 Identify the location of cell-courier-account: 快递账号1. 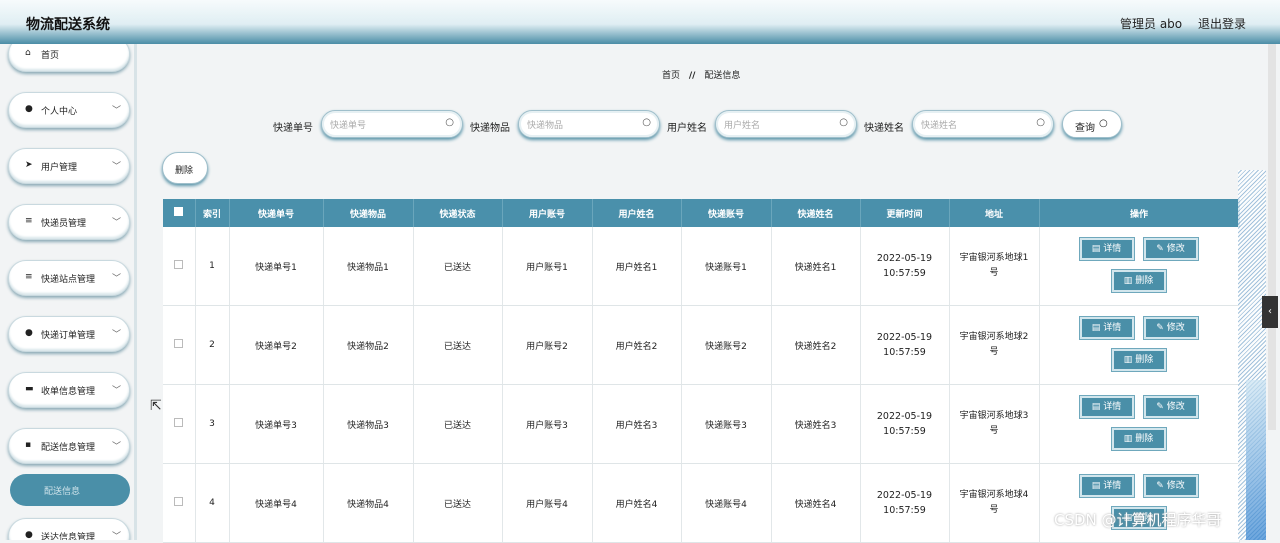
(726, 266).